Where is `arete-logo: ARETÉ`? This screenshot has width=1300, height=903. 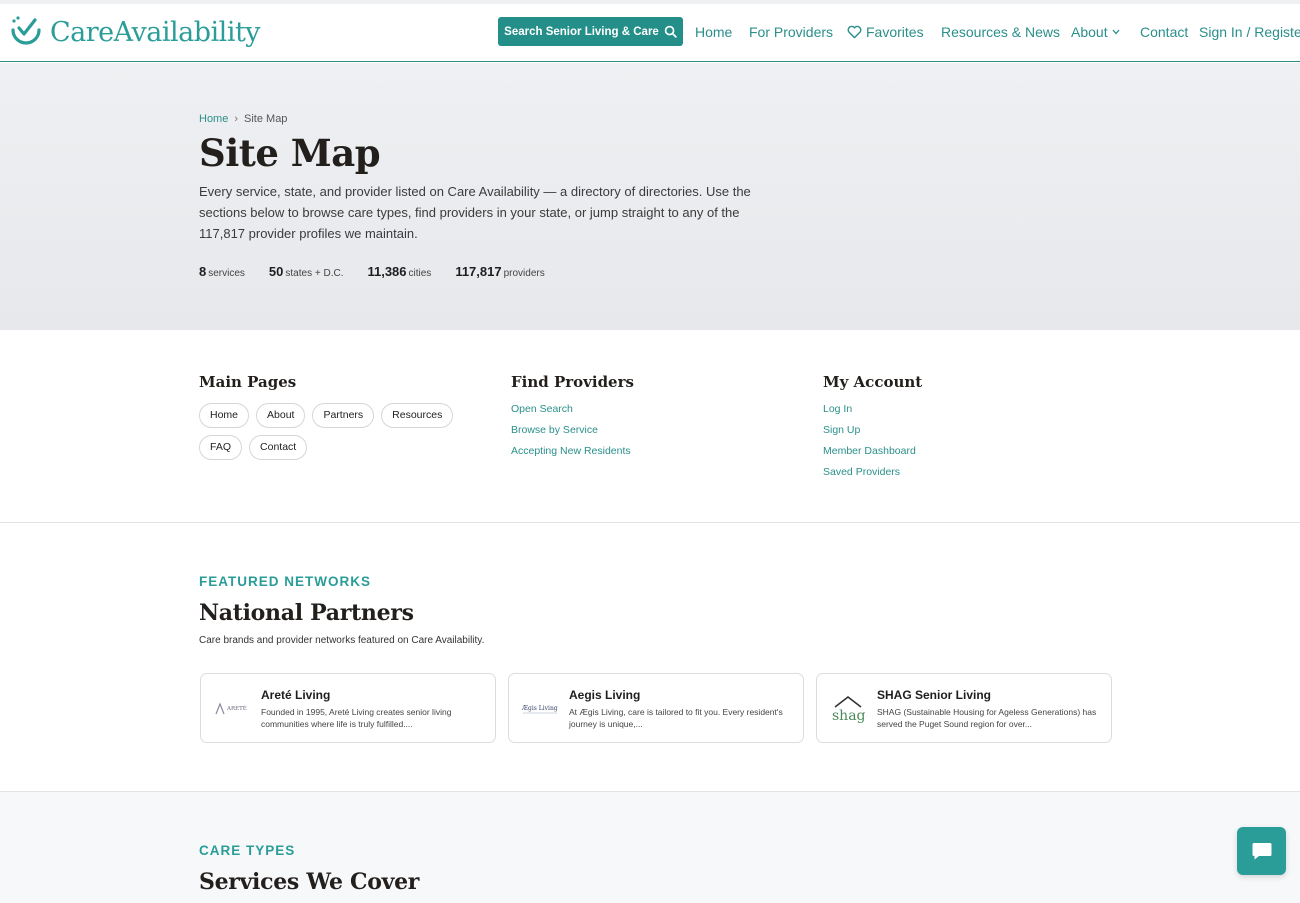 arete-logo: ARETÉ is located at coordinates (232, 709).